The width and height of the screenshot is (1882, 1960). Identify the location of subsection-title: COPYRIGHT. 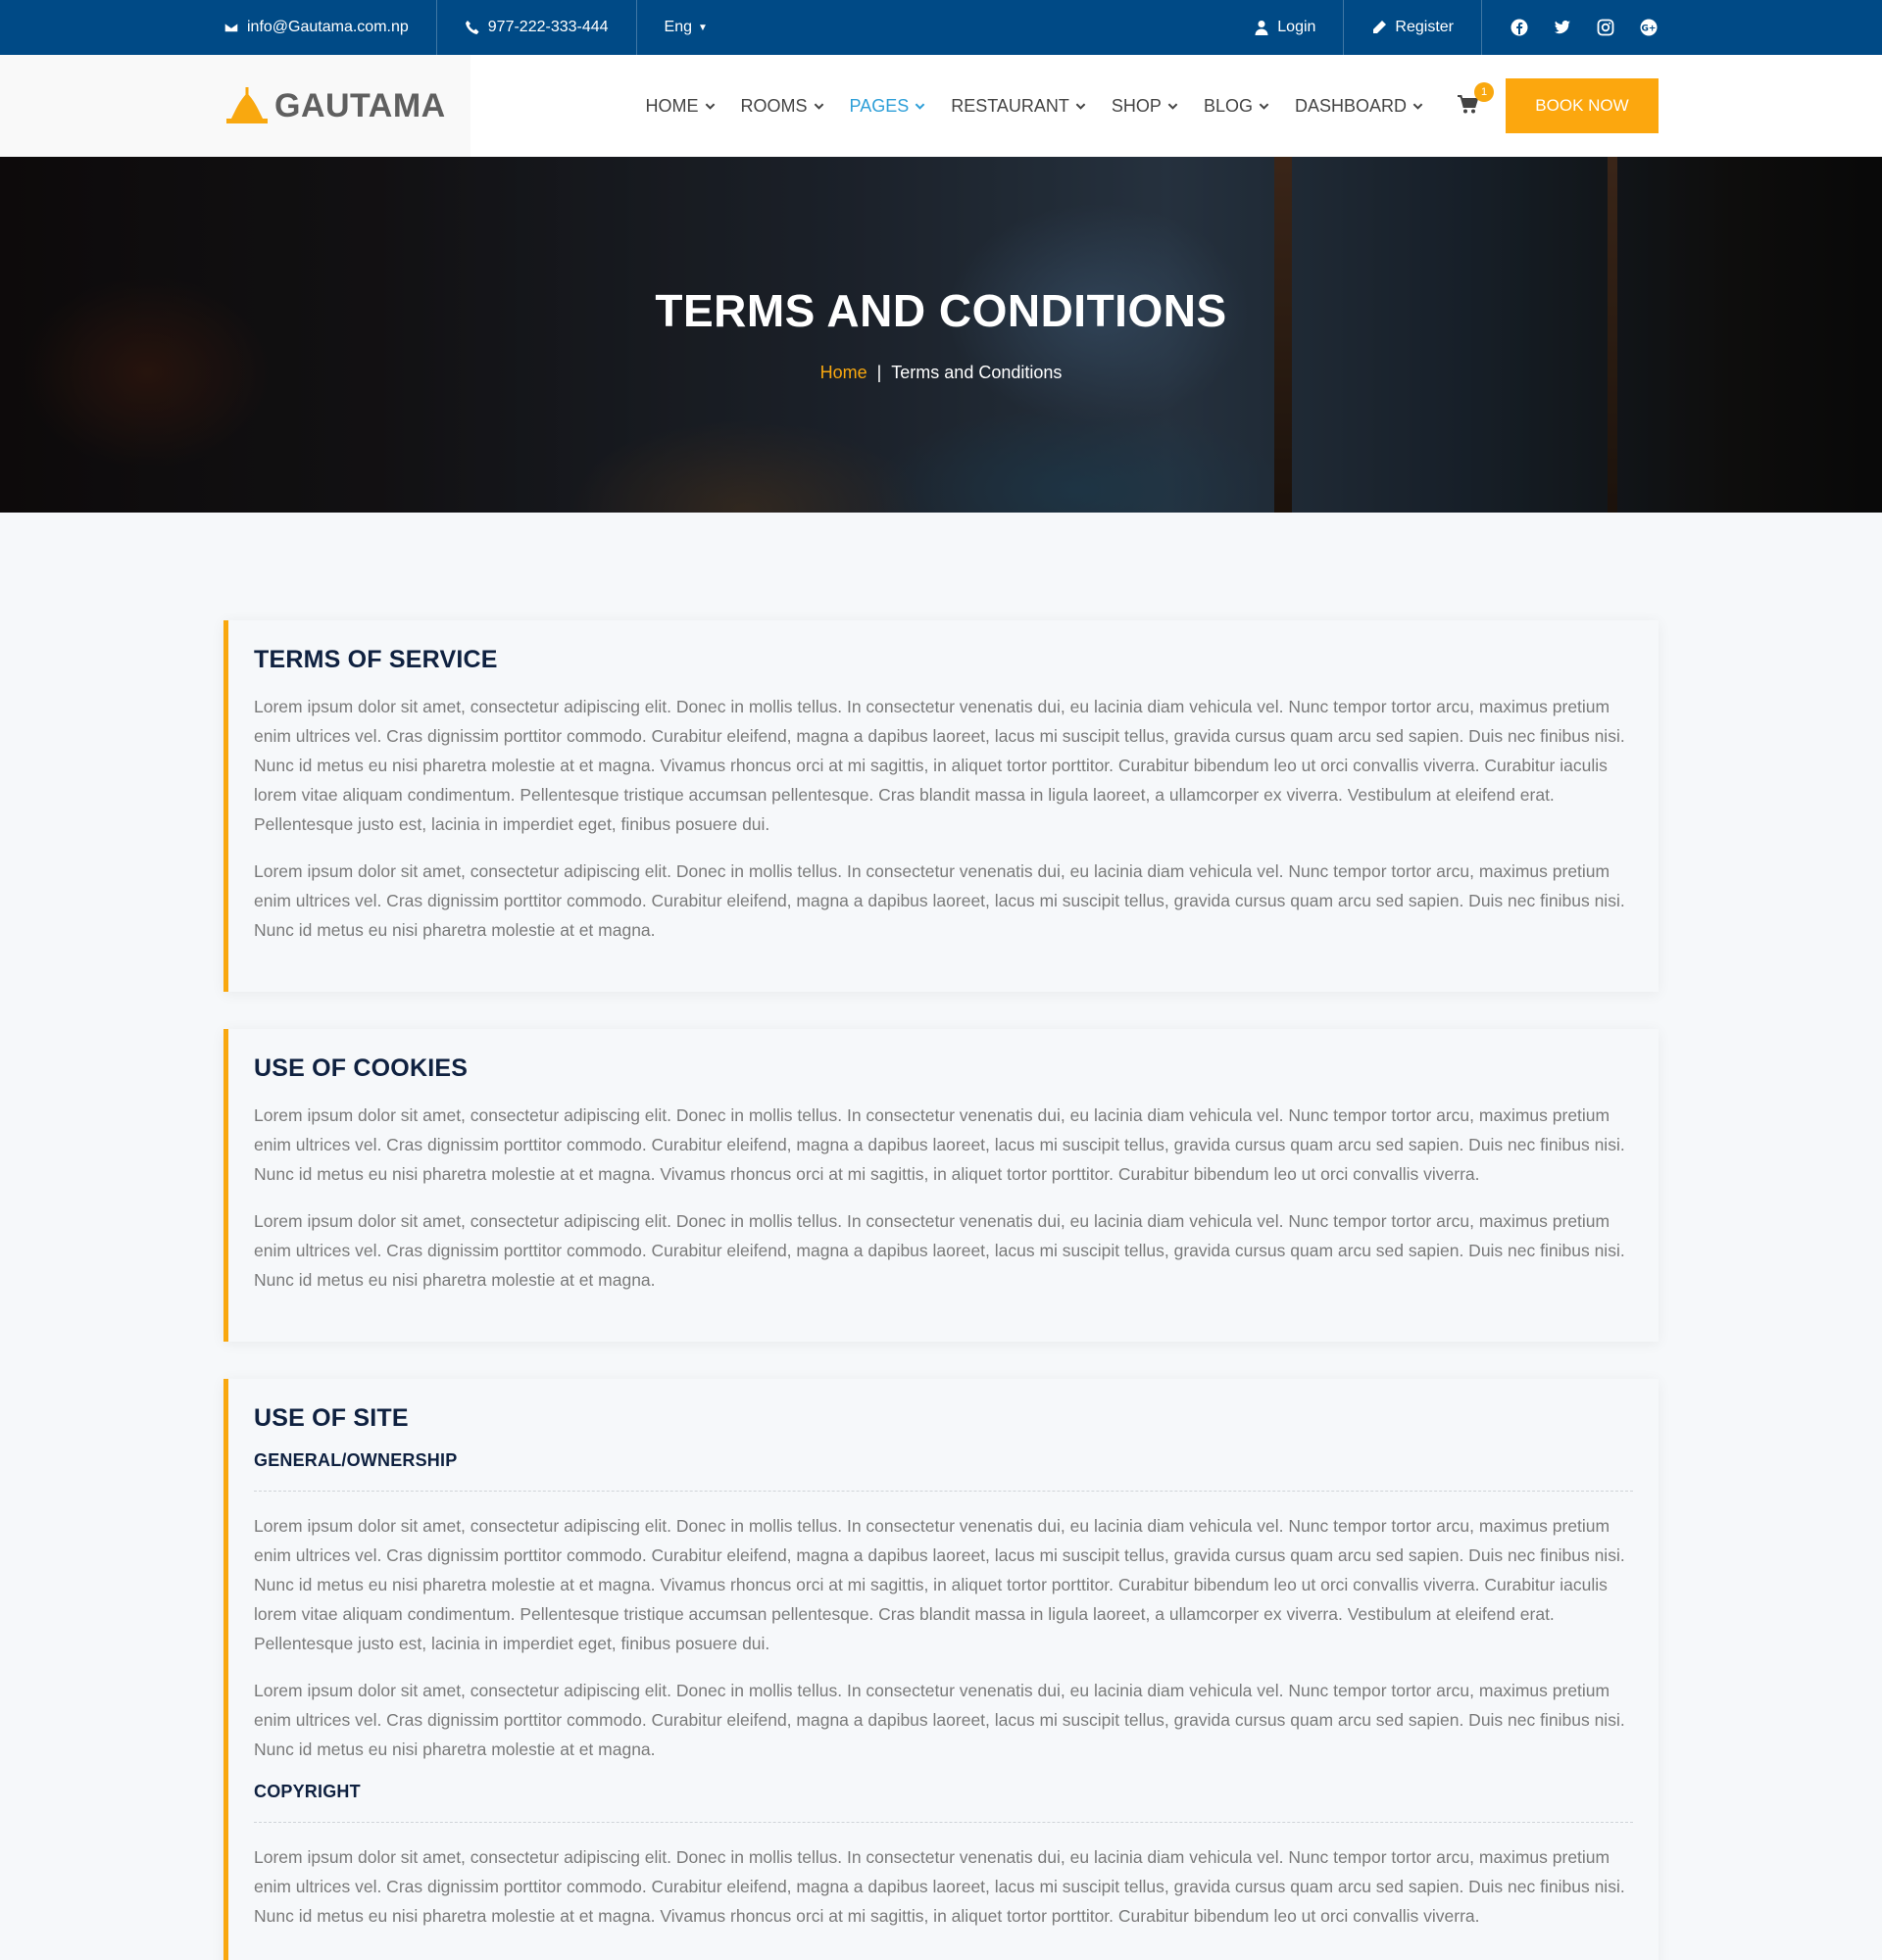
(308, 1791).